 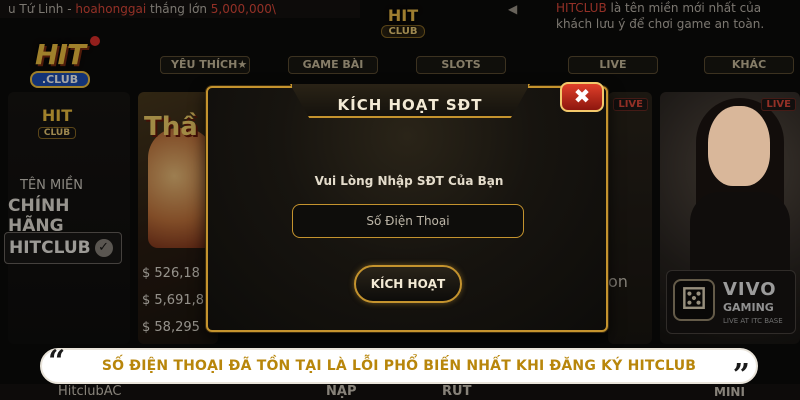 What do you see at coordinates (739, 146) in the screenshot?
I see `dealer-face` at bounding box center [739, 146].